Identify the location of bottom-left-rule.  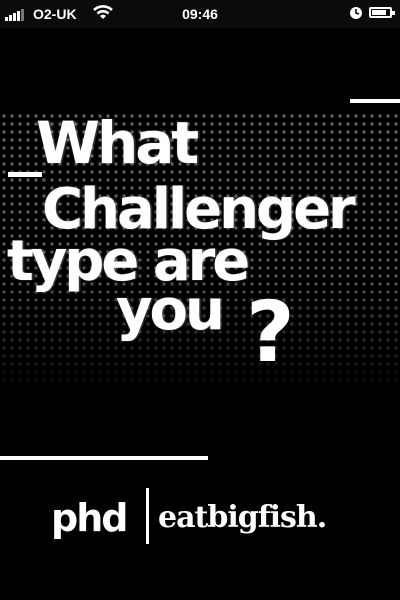
(104, 458).